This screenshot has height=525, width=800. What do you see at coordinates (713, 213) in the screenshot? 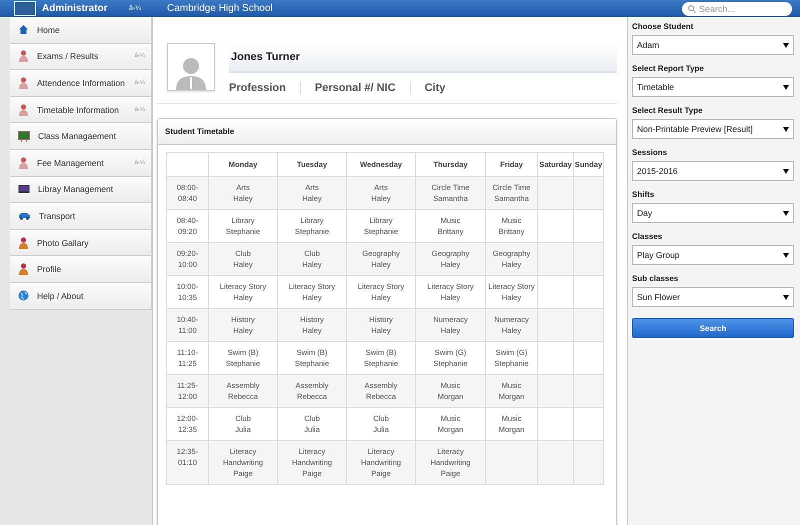
I see `filter-select: Day` at bounding box center [713, 213].